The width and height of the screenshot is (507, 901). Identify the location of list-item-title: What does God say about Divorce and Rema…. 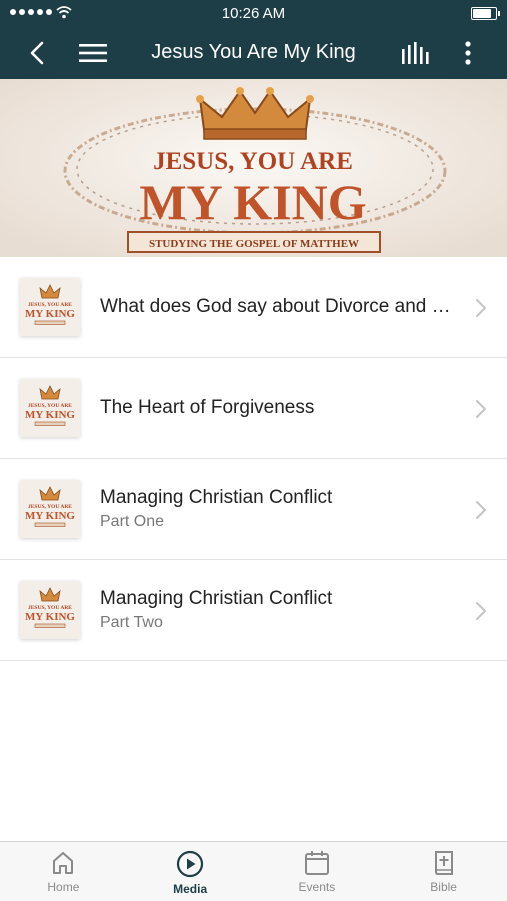
(278, 306).